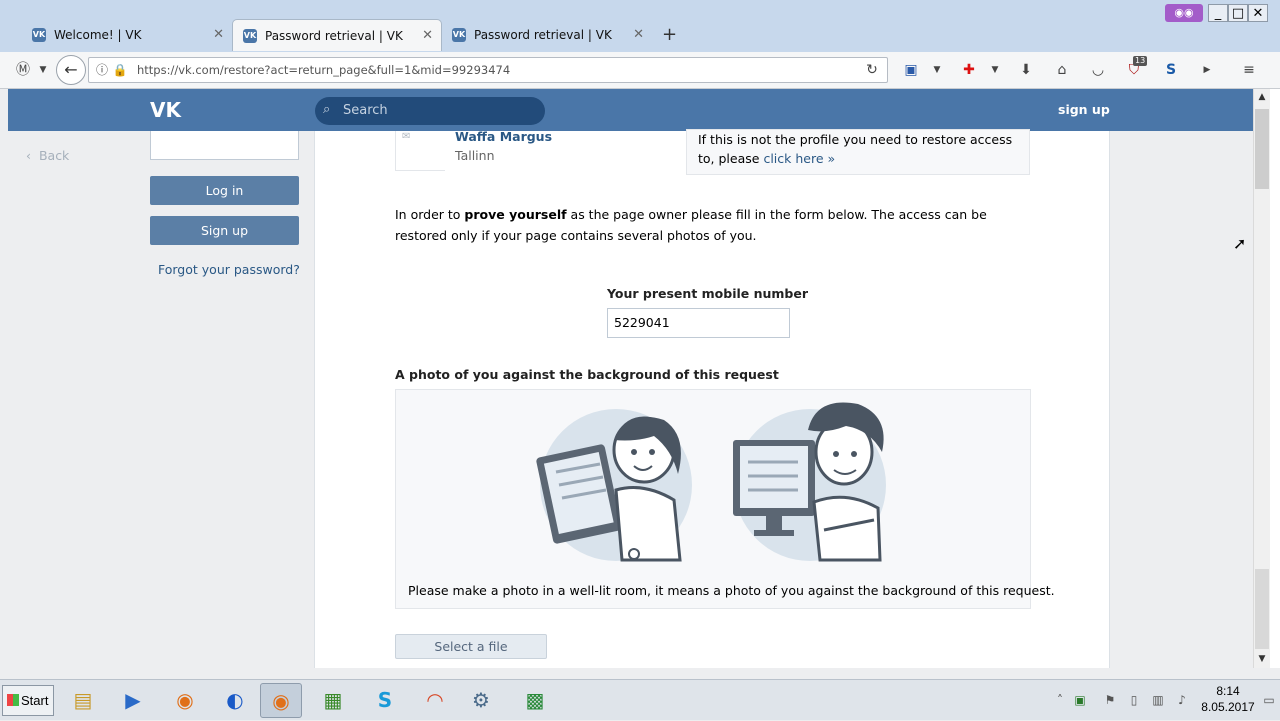 The height and width of the screenshot is (721, 1280). Describe the element at coordinates (708, 293) in the screenshot. I see `phone-label: Your present mobile number` at that location.